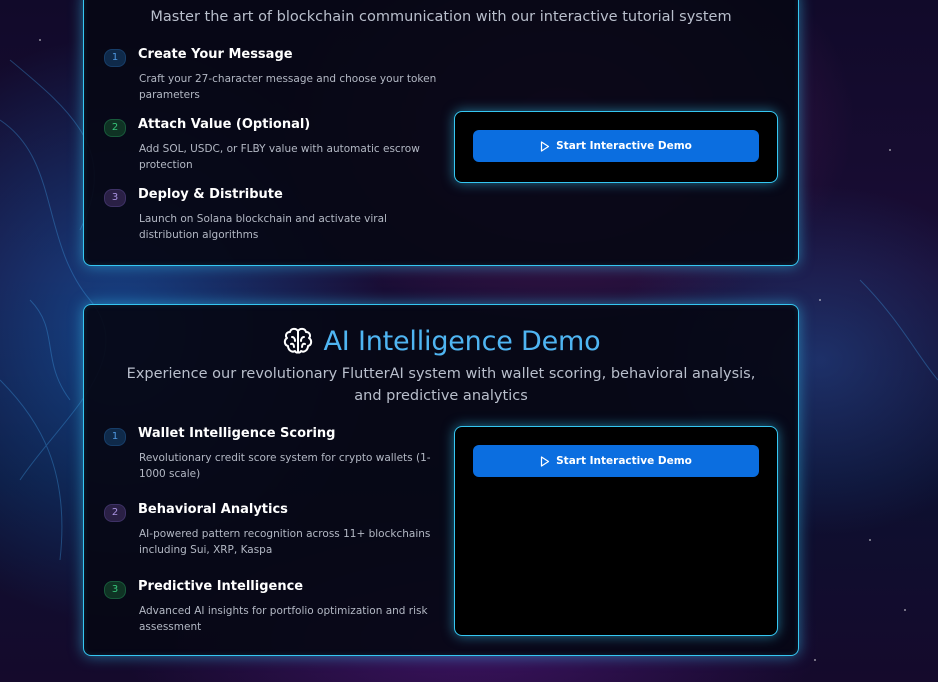  I want to click on step-title: Wallet Intelligence Scoring, so click(237, 433).